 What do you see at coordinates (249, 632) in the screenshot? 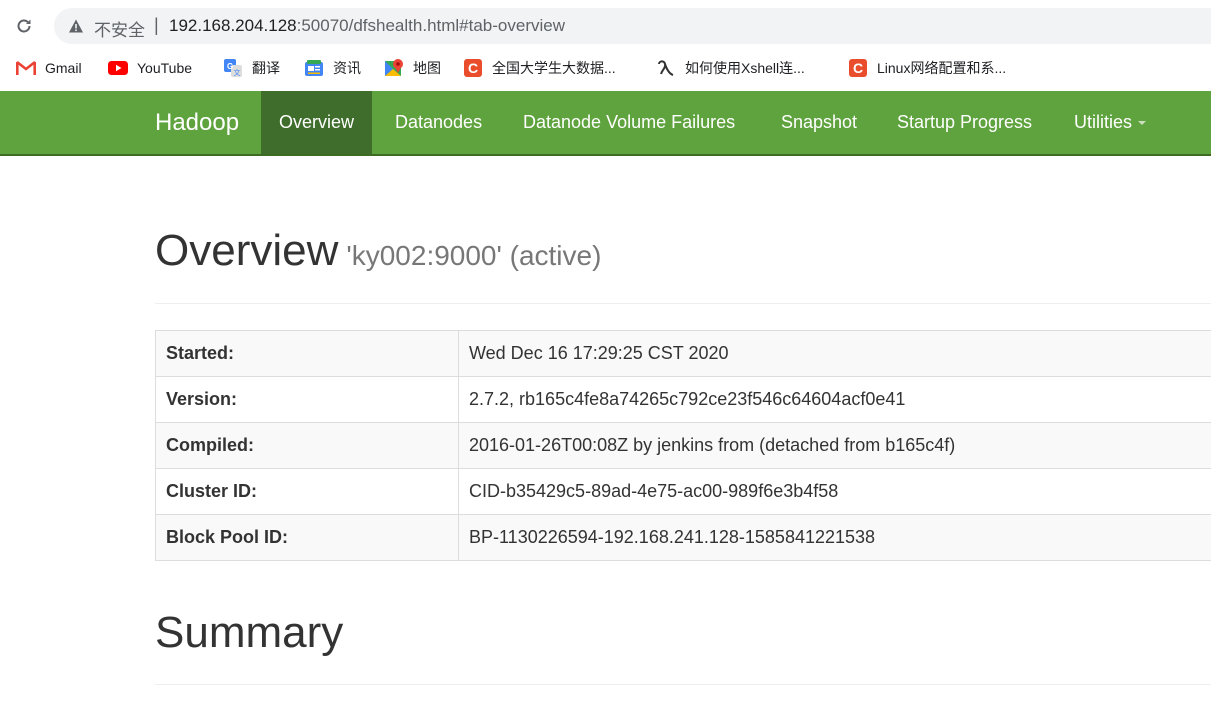
I see `summary-title: Summary` at bounding box center [249, 632].